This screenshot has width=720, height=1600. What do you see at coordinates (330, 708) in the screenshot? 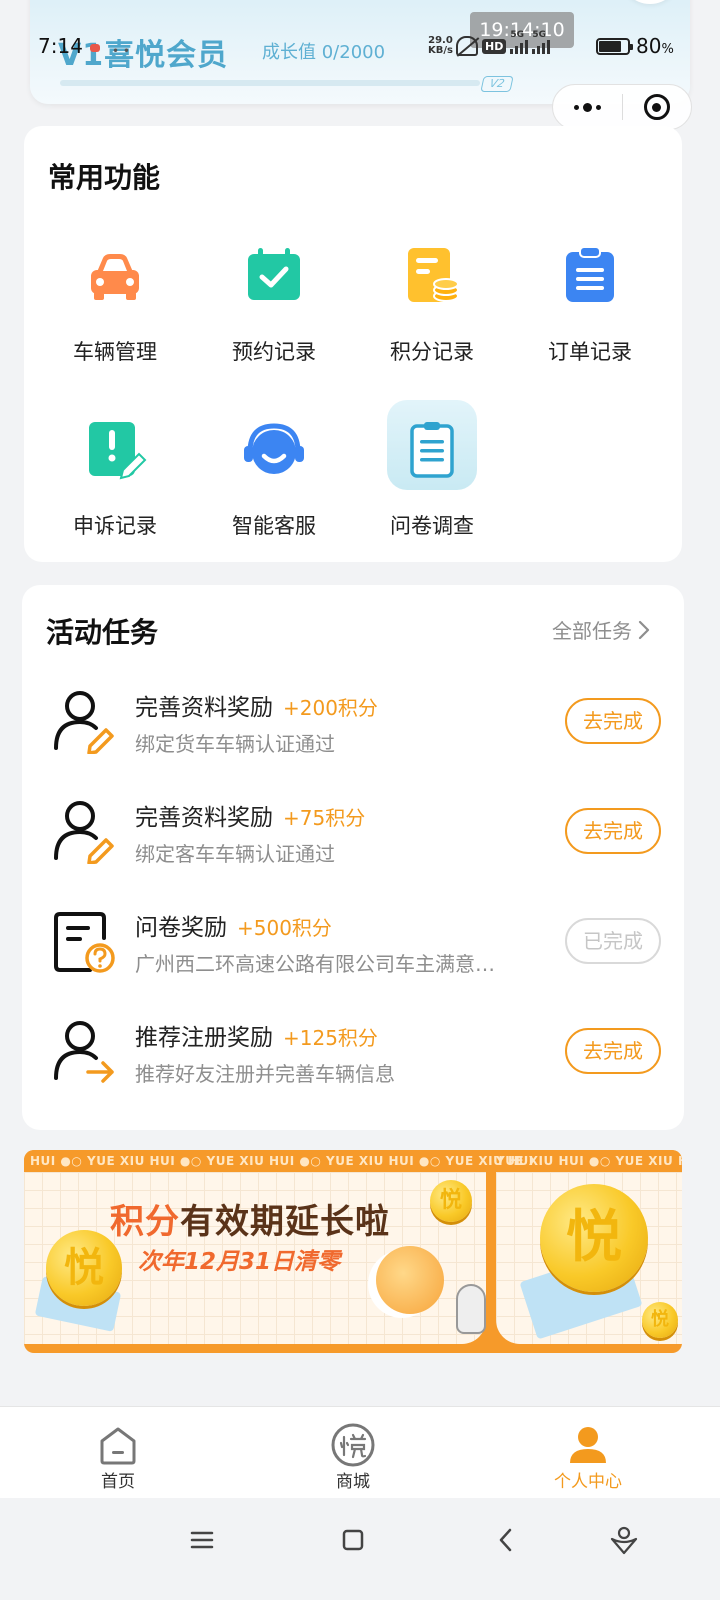
I see `task-points: +200积分` at bounding box center [330, 708].